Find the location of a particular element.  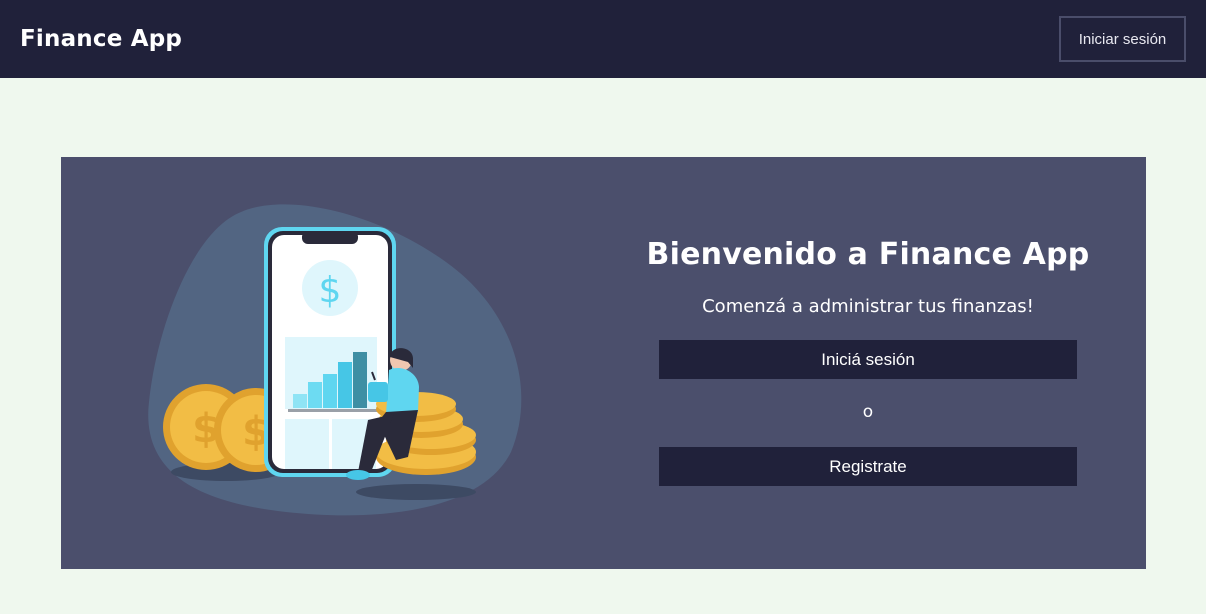

navbar: Finance App Iniciar sesión is located at coordinates (603, 39).